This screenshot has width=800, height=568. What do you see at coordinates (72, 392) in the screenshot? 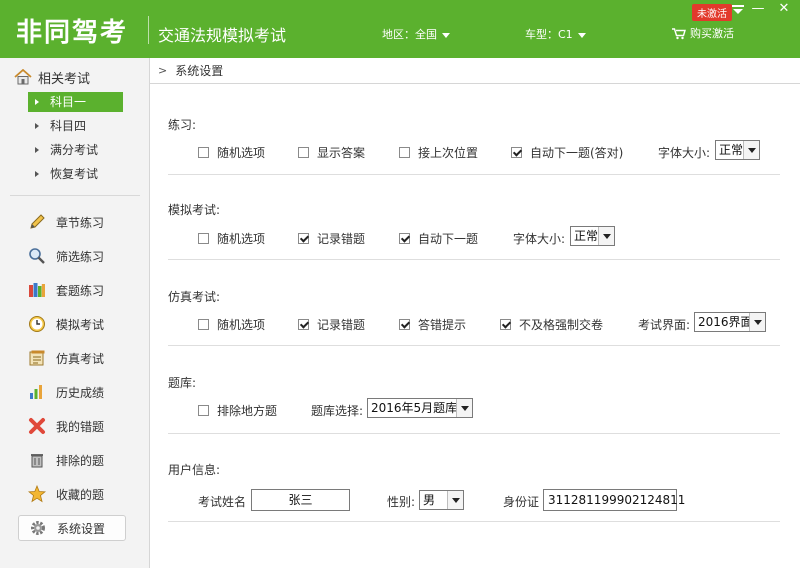
I see `sidebar-item-history-scores: 历史成绩` at bounding box center [72, 392].